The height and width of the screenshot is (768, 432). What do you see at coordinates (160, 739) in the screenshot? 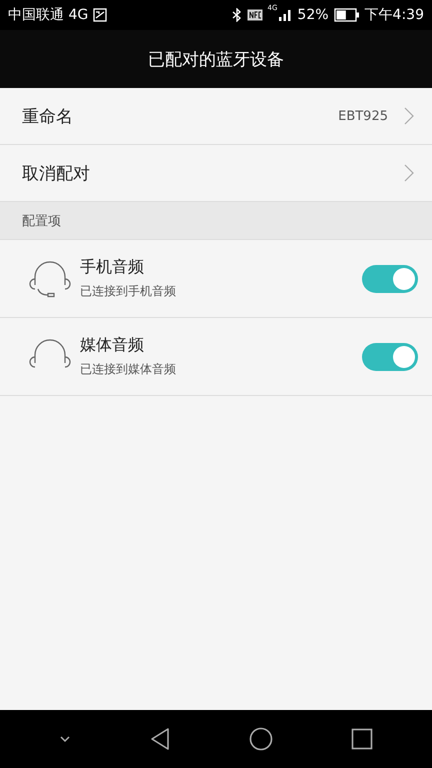
I see `back-icon` at bounding box center [160, 739].